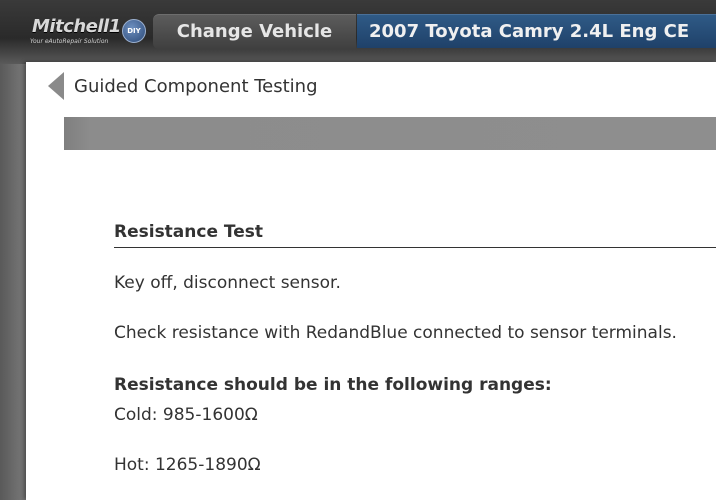 The image size is (716, 500). What do you see at coordinates (415, 247) in the screenshot?
I see `section-divider` at bounding box center [415, 247].